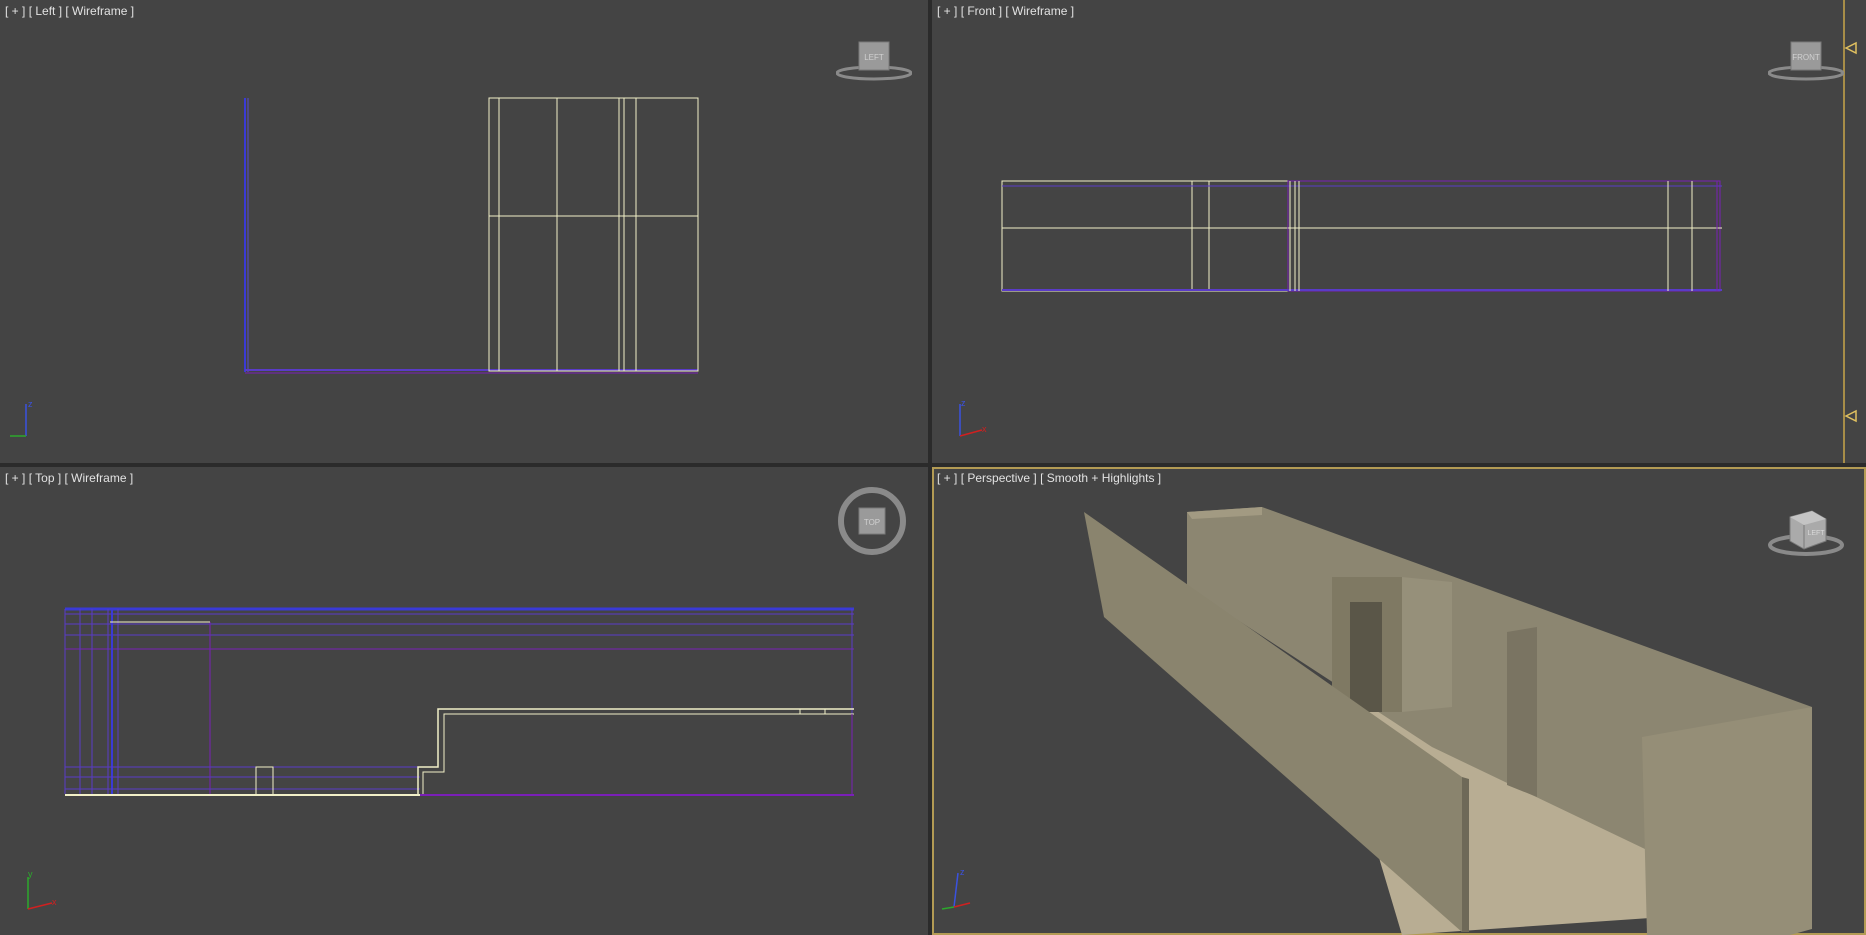 The height and width of the screenshot is (935, 1866). I want to click on viewcube-front-text: FRONT, so click(1806, 57).